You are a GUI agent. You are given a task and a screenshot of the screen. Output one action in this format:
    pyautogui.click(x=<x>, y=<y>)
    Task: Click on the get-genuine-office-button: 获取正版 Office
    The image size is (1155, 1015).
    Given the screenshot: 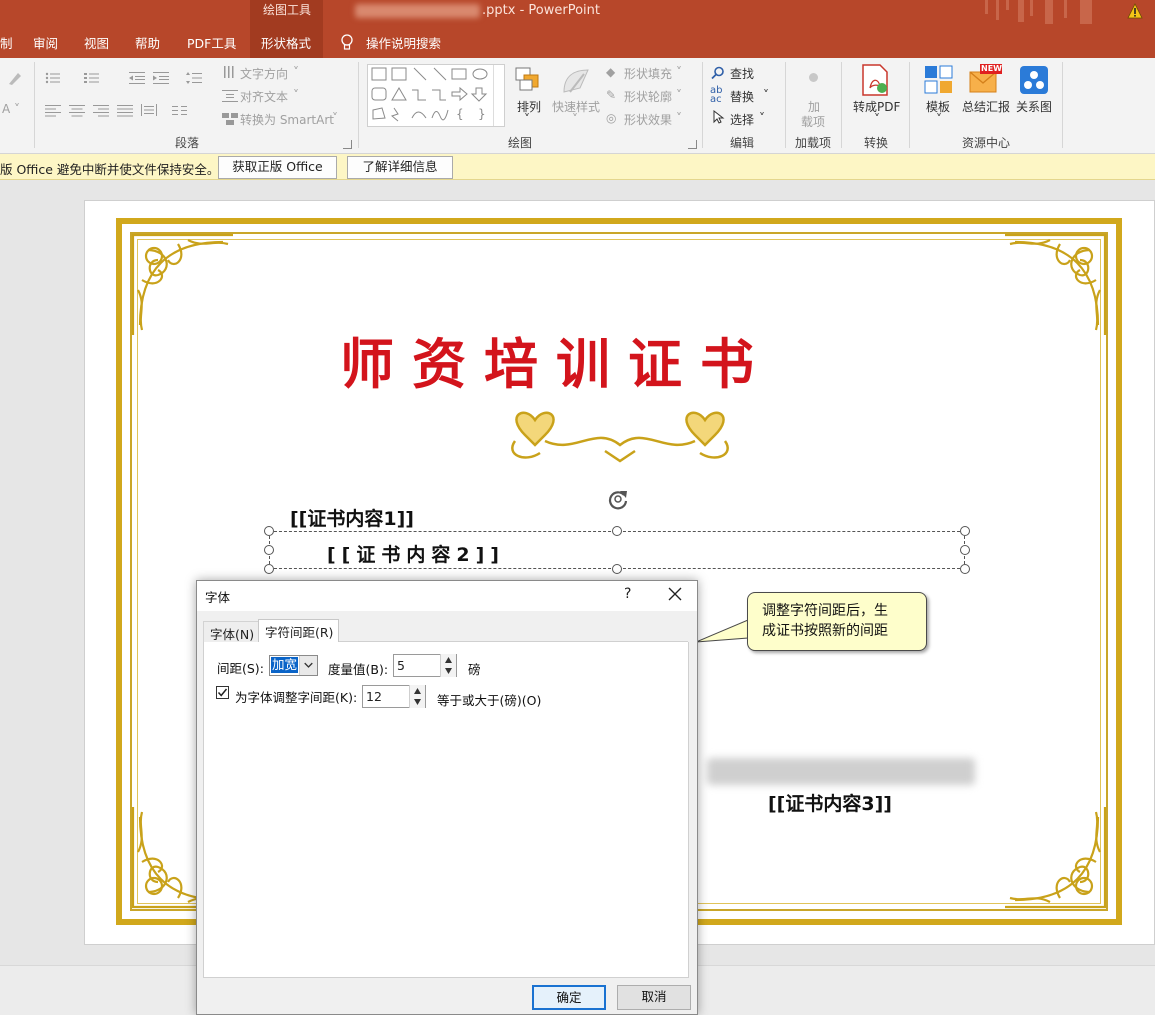 What is the action you would take?
    pyautogui.click(x=277, y=167)
    